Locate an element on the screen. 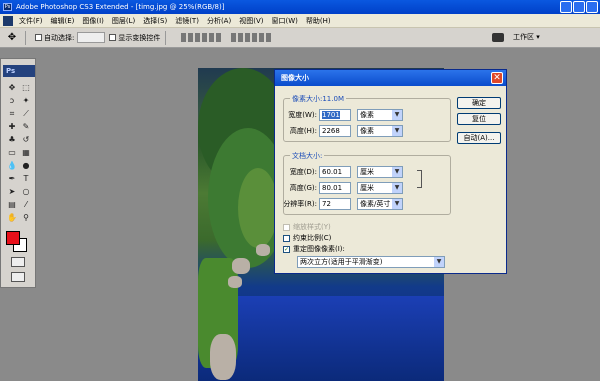 This screenshot has height=381, width=600. eyedropper-tool: ⁄ is located at coordinates (26, 205).